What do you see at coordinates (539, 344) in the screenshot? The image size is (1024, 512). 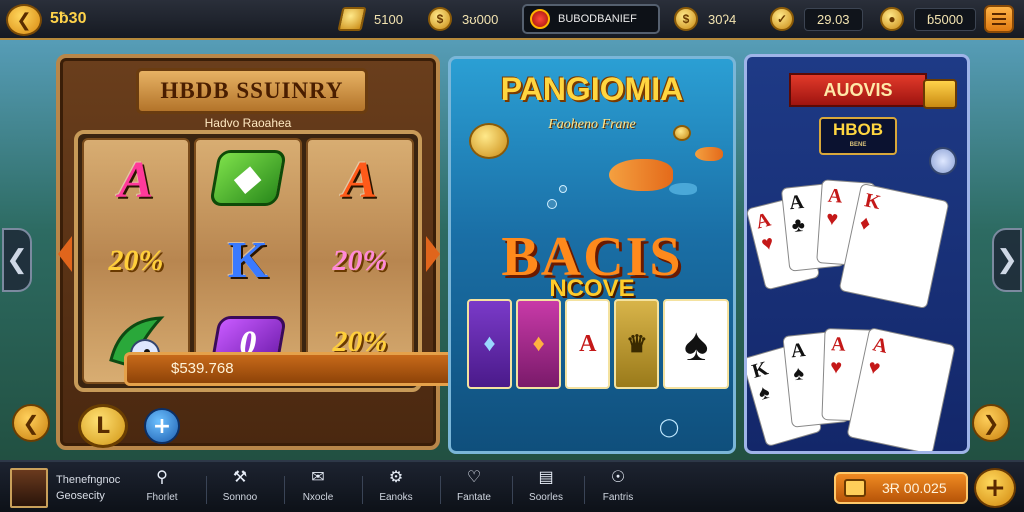 I see `fish-card-orange: ♦` at bounding box center [539, 344].